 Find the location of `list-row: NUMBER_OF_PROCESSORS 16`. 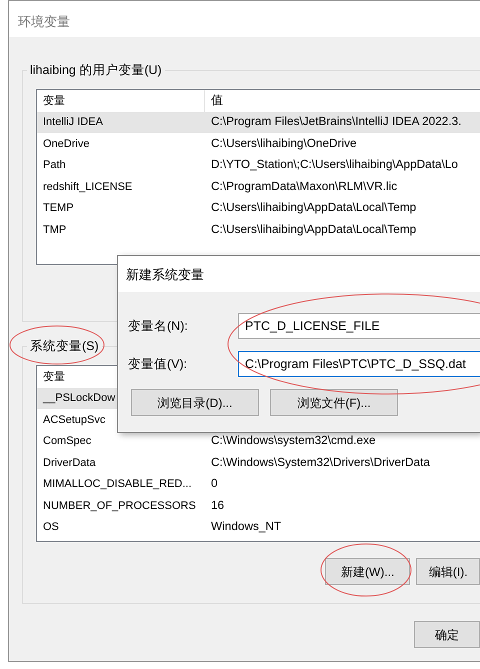

list-row: NUMBER_OF_PROCESSORS 16 is located at coordinates (258, 505).